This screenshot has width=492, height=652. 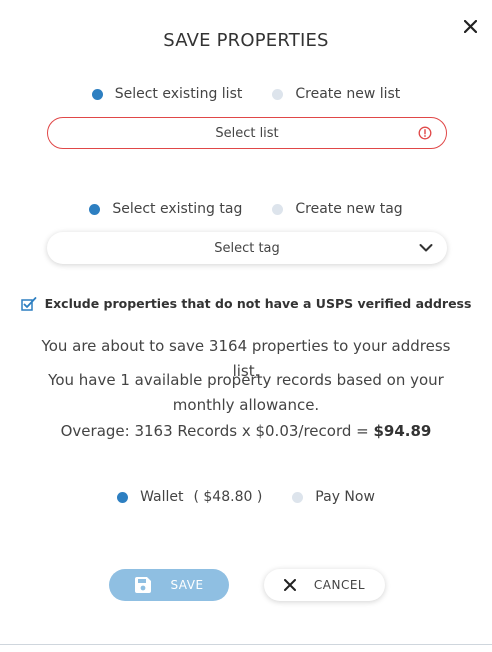 I want to click on select-tag-dropdown: Select tag, so click(x=247, y=248).